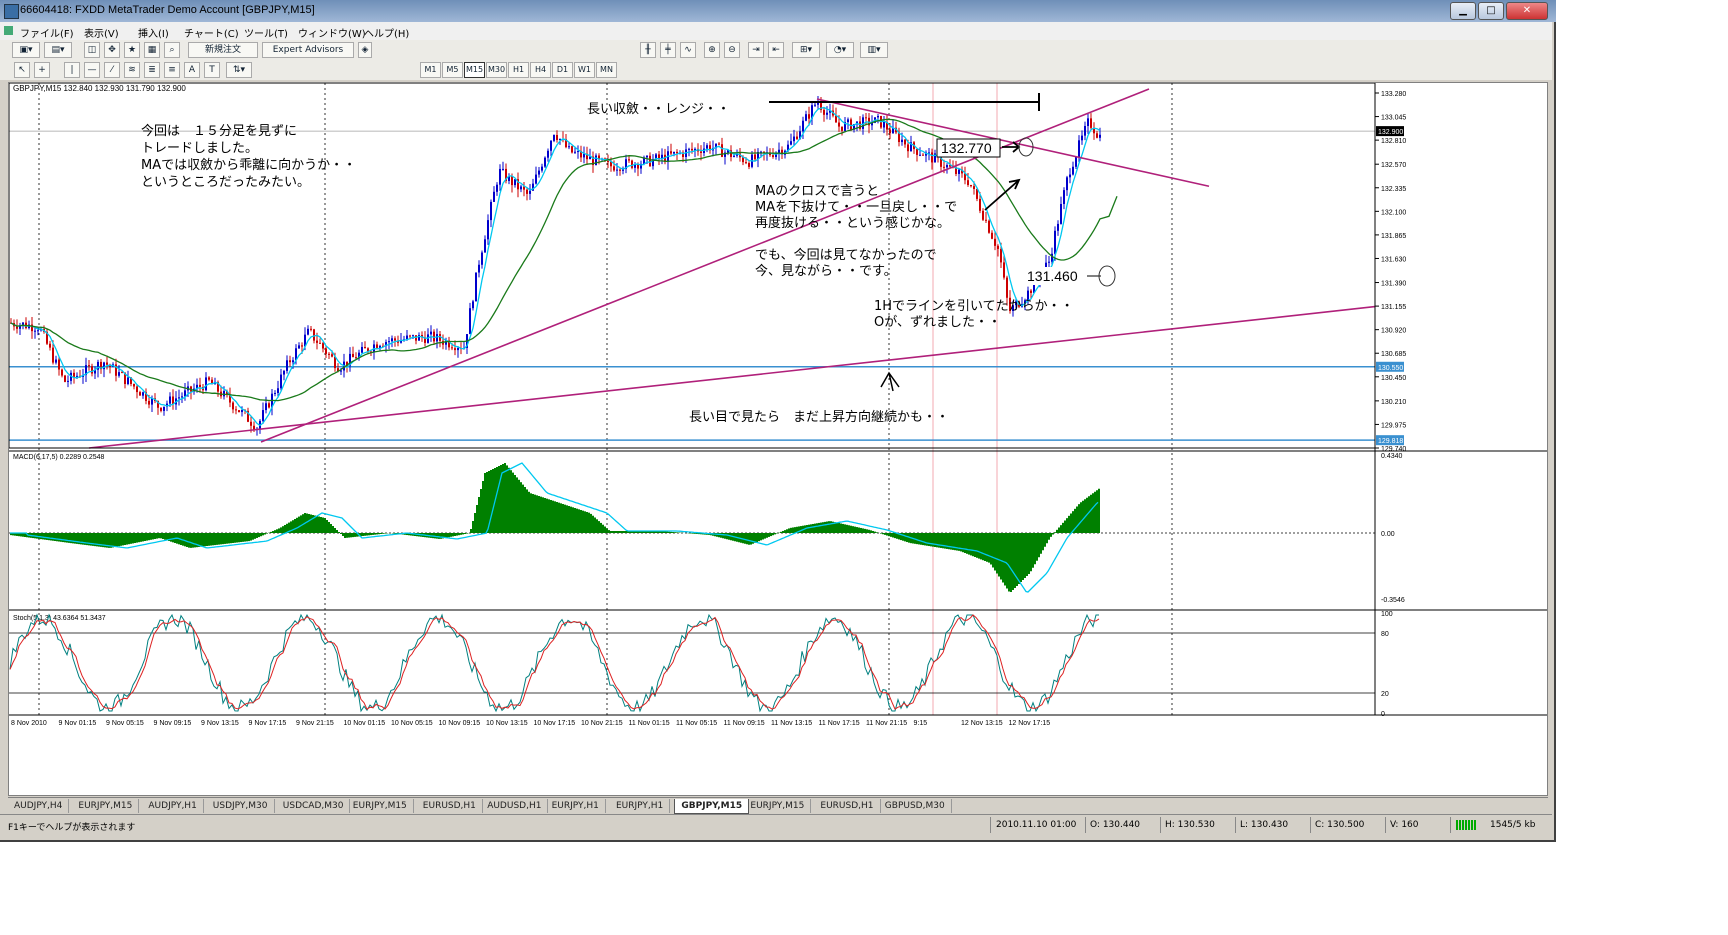 This screenshot has height=935, width=1728. Describe the element at coordinates (840, 50) in the screenshot. I see `periods-button: ◔▾` at that location.